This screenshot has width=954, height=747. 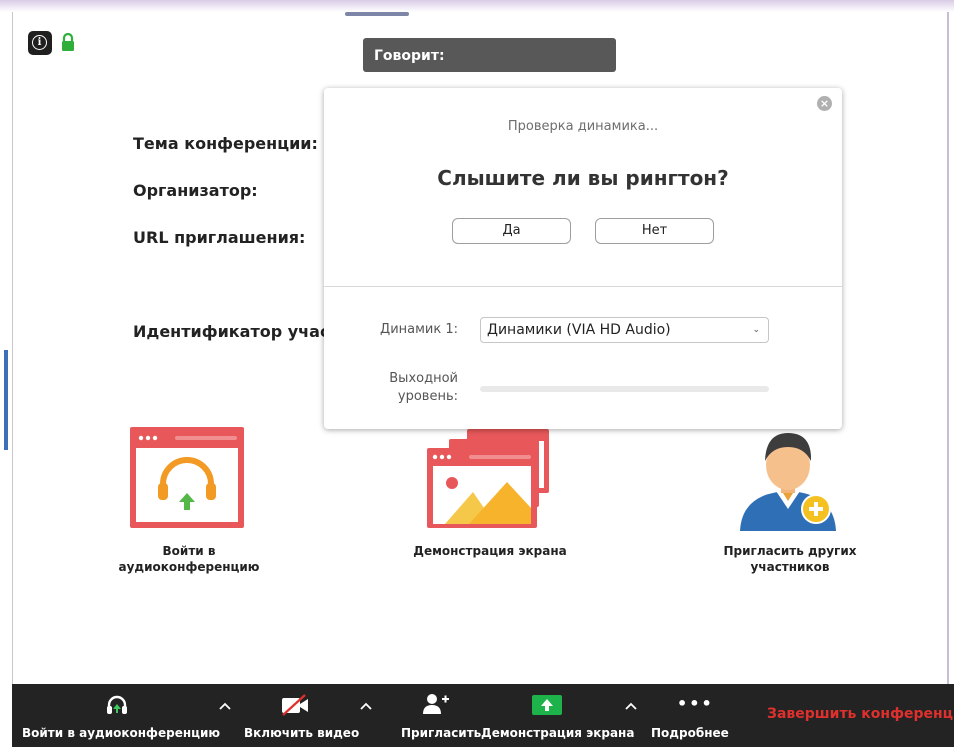 I want to click on info-glyph: i, so click(x=39, y=42).